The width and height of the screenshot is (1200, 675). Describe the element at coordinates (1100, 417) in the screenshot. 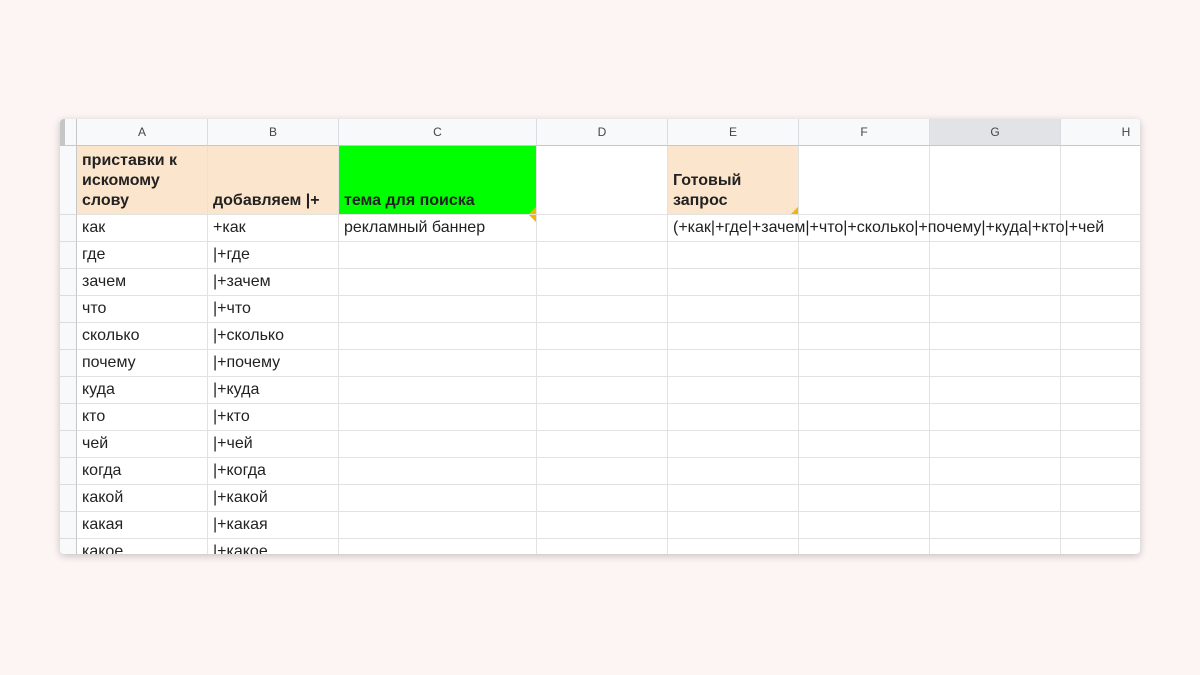

I see `cell-h9` at that location.